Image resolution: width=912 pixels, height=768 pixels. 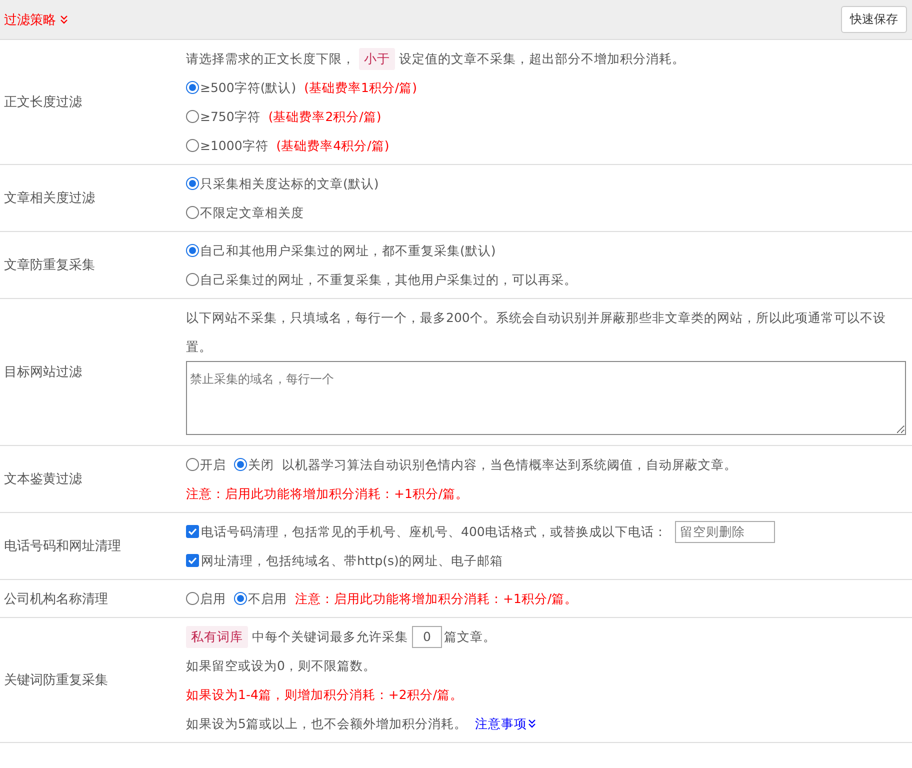 What do you see at coordinates (56, 680) in the screenshot?
I see `row-label: 关键词防重复采集` at bounding box center [56, 680].